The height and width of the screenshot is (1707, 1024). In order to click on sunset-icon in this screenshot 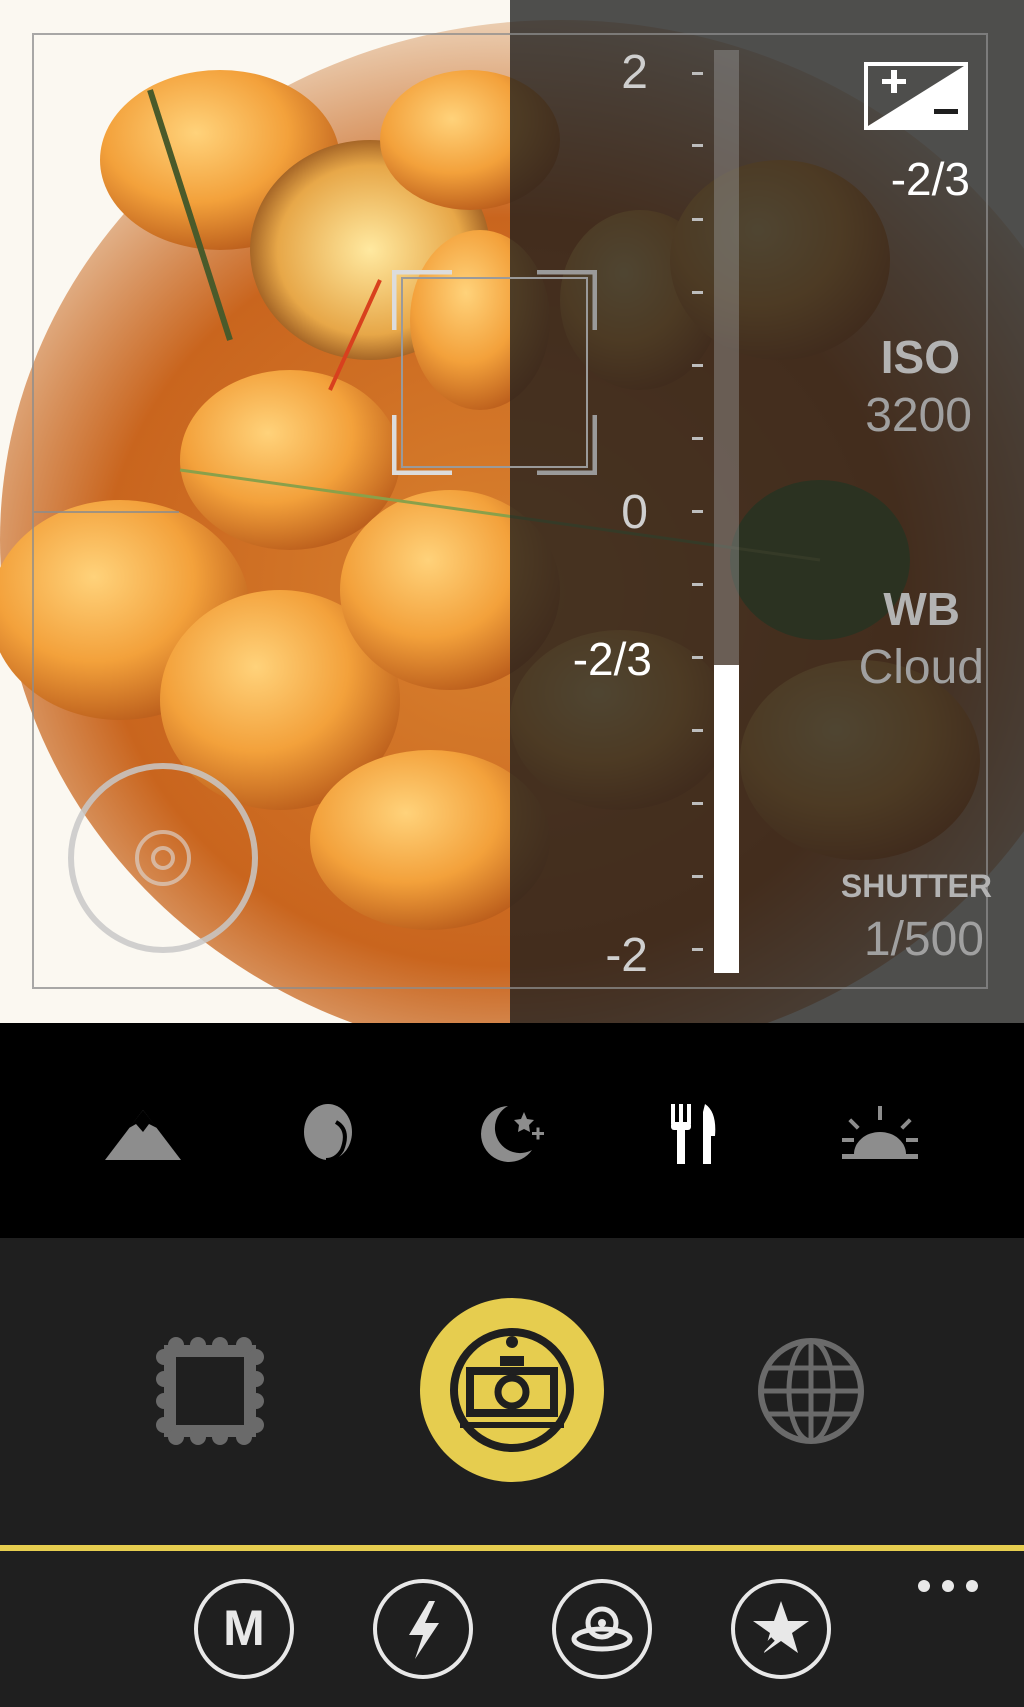, I will do `click(880, 1134)`.